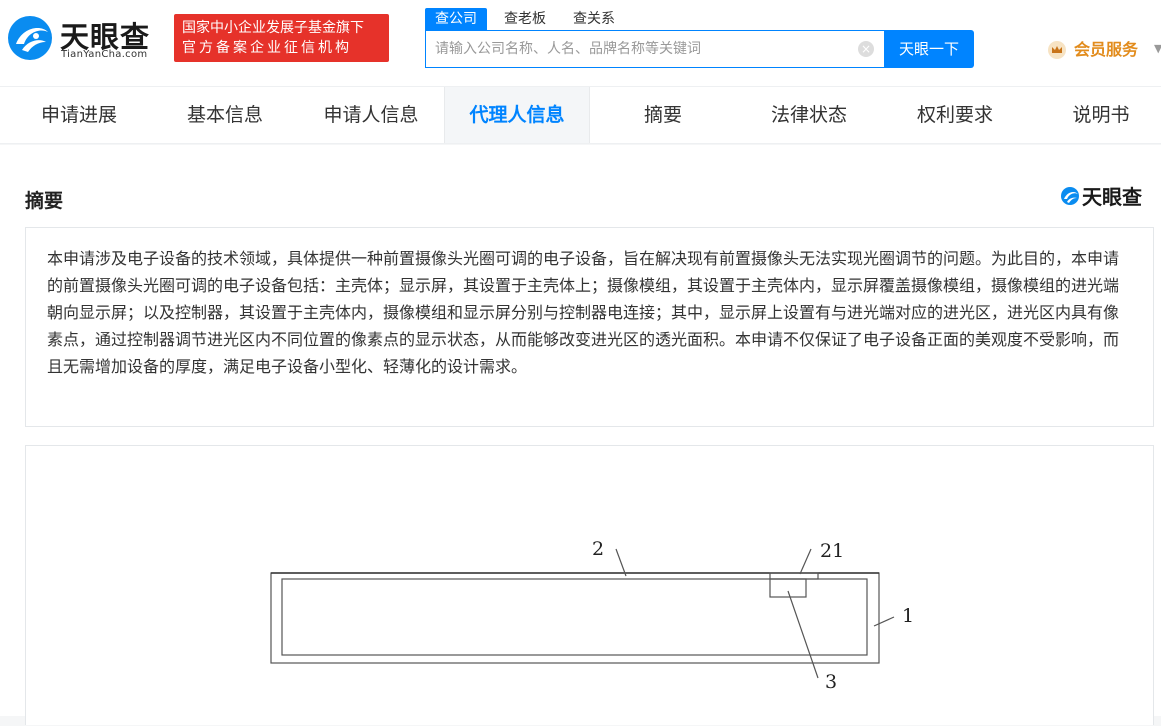 The width and height of the screenshot is (1161, 726). Describe the element at coordinates (281, 38) in the screenshot. I see `official-badge: 国家中小企业发展子基金旗下 官方备案企业征信机构` at that location.